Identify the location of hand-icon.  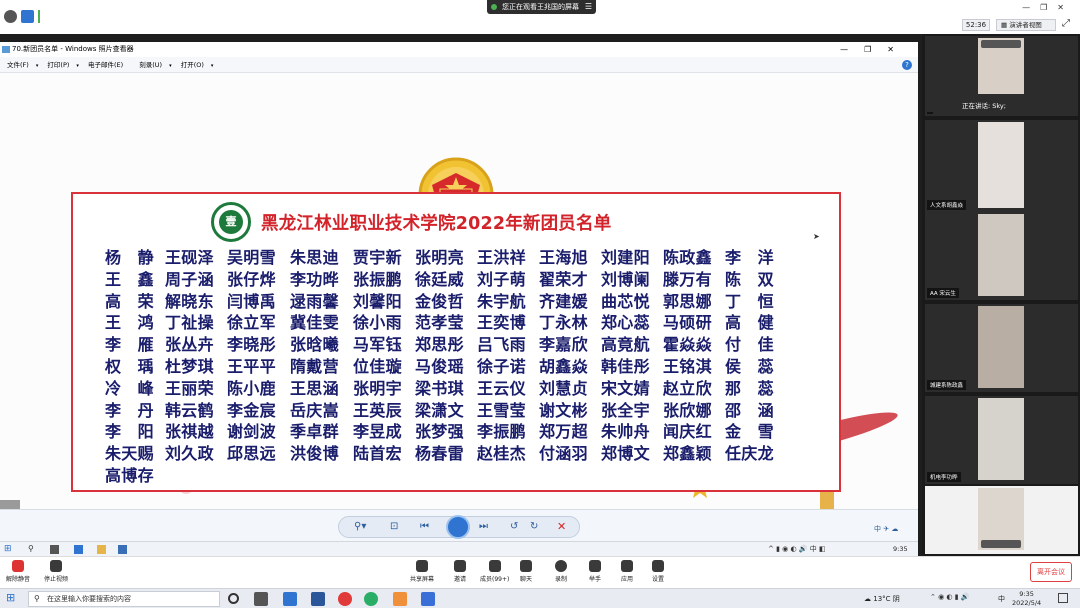
(595, 566).